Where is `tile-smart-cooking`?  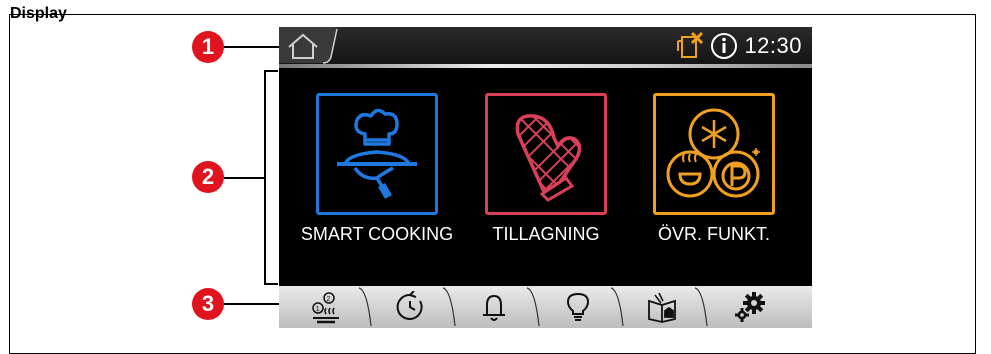
tile-smart-cooking is located at coordinates (377, 154).